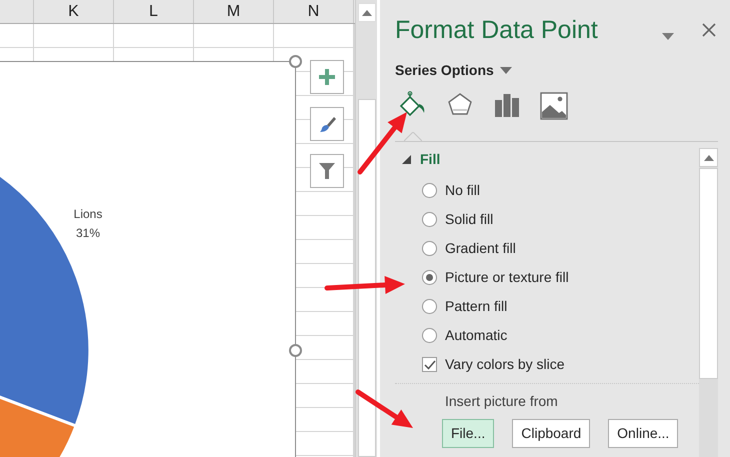 The height and width of the screenshot is (457, 730). Describe the element at coordinates (74, 11) in the screenshot. I see `column-header: K` at that location.